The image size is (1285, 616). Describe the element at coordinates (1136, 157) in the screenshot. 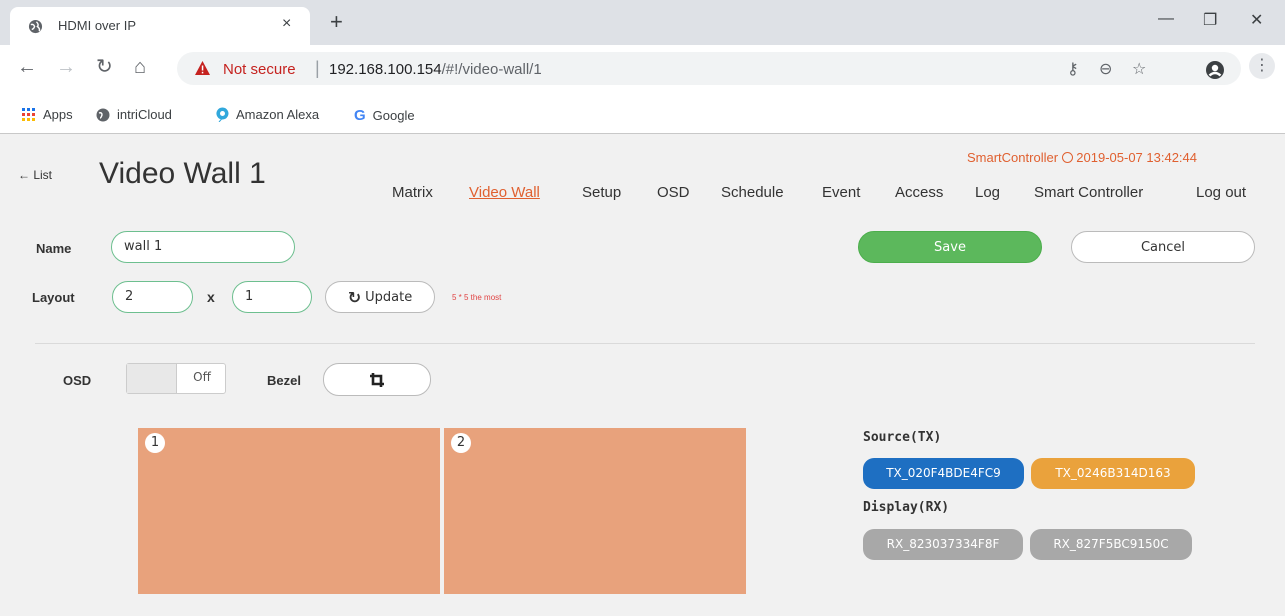

I see `controller-time: 2019-05-07 13:42:44` at that location.